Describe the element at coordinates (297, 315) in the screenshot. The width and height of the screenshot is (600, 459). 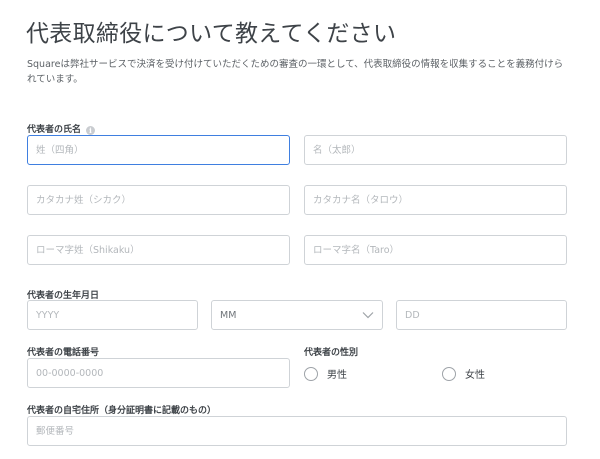
I see `birth-month-select: MM` at that location.